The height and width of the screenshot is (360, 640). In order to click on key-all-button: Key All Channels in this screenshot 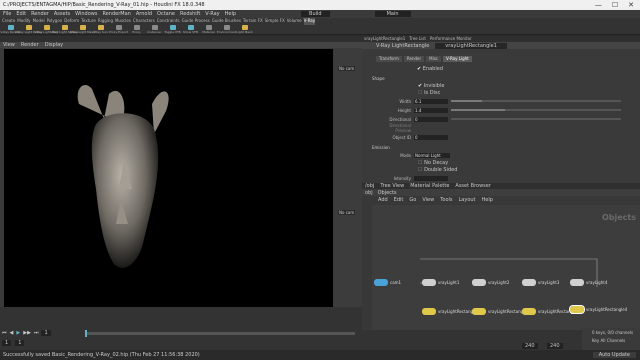, I will do `click(608, 340)`.